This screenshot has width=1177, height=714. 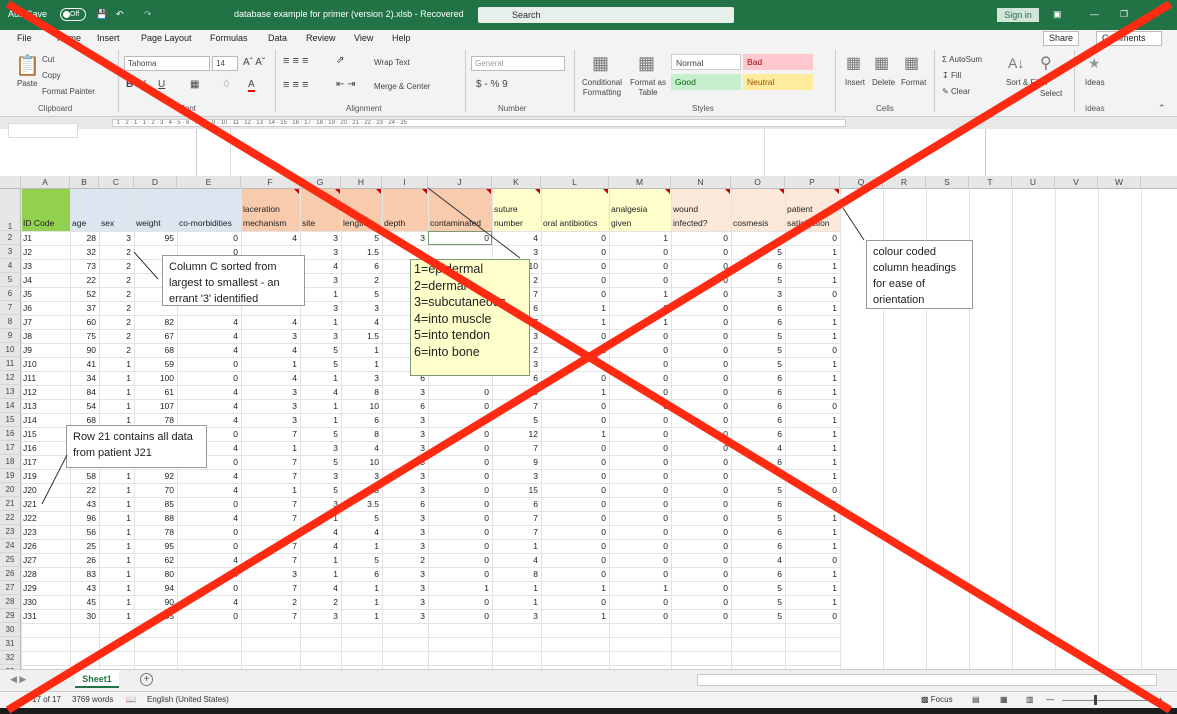 What do you see at coordinates (155, 392) in the screenshot?
I see `table-cell: 61` at bounding box center [155, 392].